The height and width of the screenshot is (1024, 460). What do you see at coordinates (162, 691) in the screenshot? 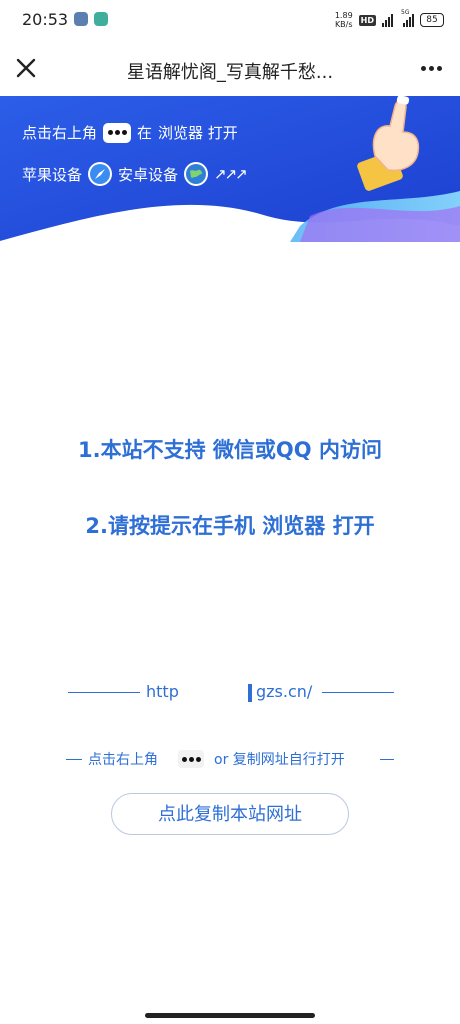
I see `site-url-part: http` at bounding box center [162, 691].